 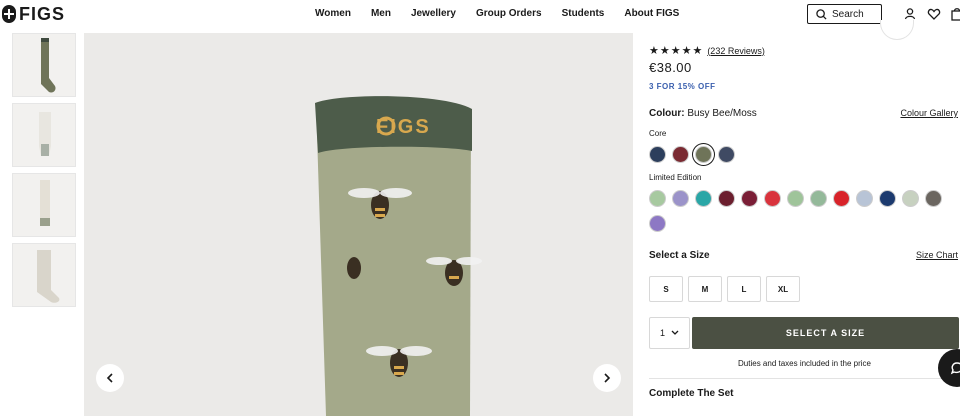 What do you see at coordinates (651, 13) in the screenshot?
I see `nav-about: About FIGS` at bounding box center [651, 13].